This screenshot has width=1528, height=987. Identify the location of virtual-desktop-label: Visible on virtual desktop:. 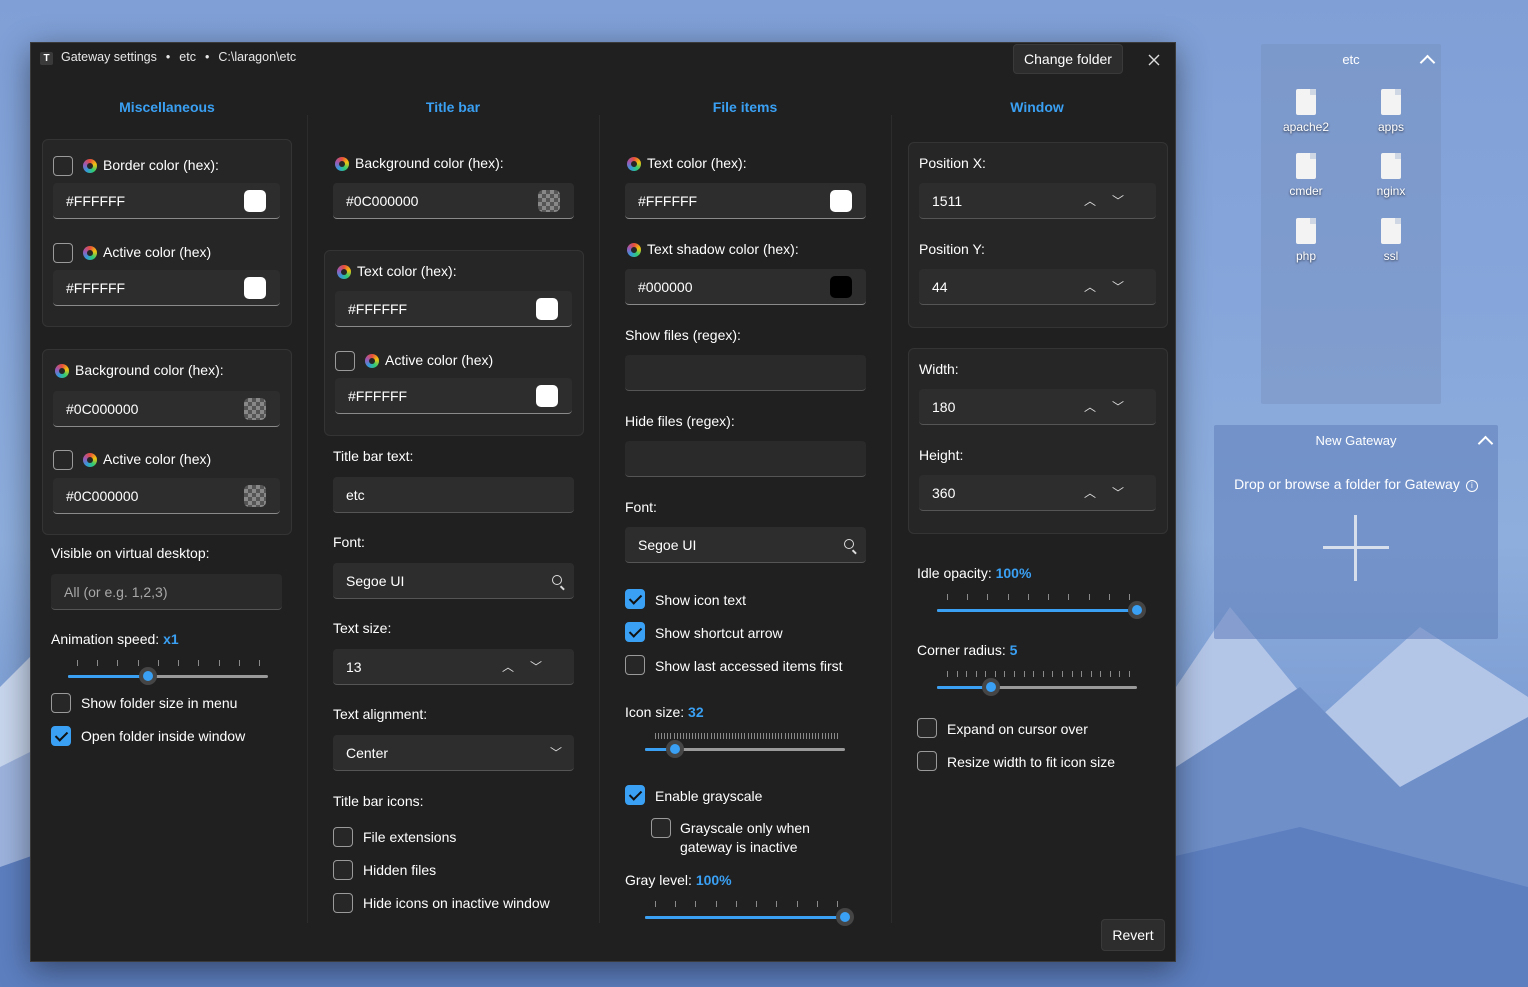
(130, 553).